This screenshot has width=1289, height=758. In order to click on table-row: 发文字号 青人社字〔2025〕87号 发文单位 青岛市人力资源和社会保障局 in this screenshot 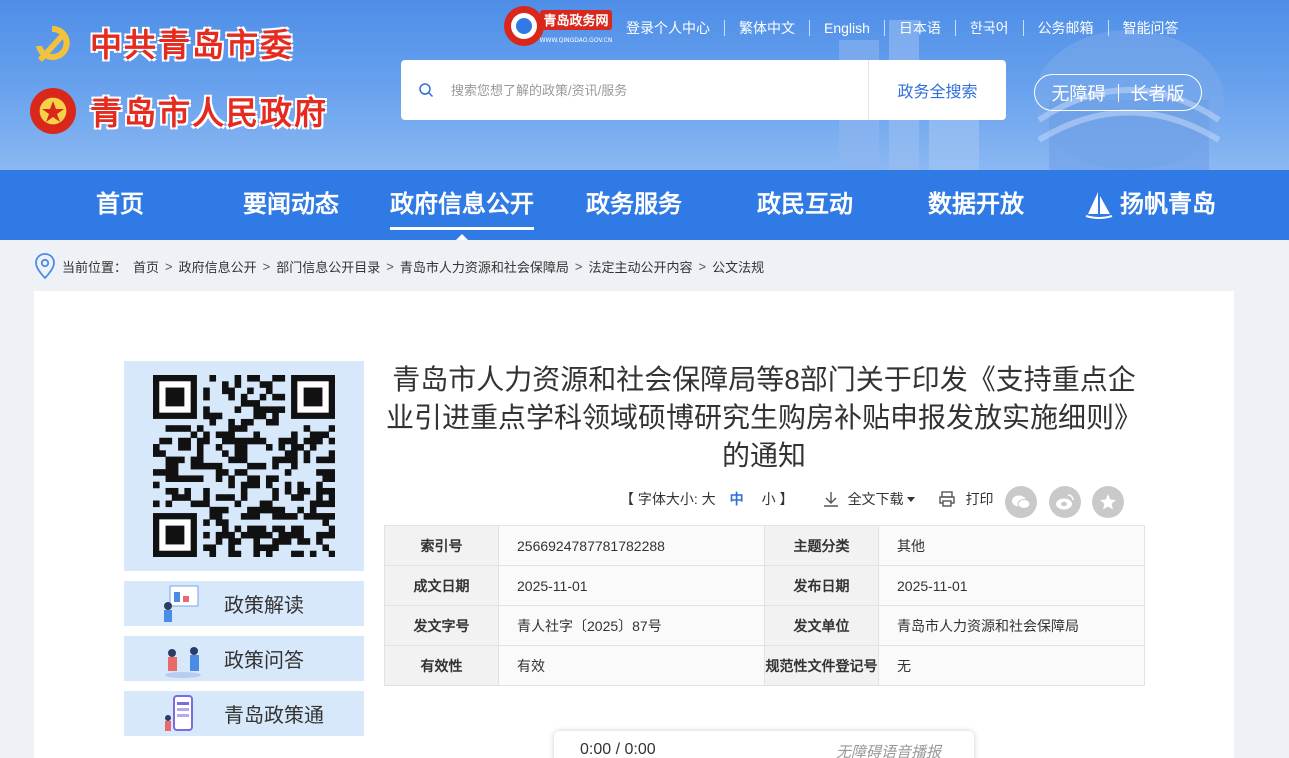, I will do `click(764, 625)`.